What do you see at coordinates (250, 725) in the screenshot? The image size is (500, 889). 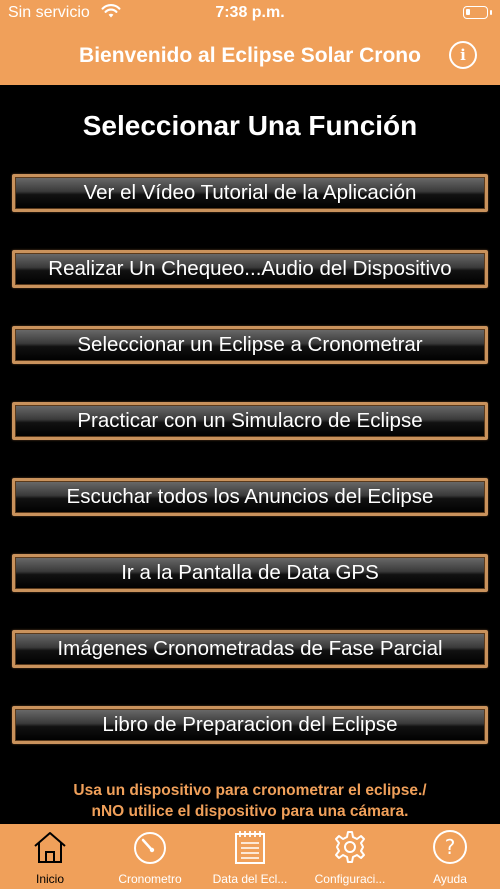 I see `preparation-book-button: Libro de Preparacion del Eclipse` at bounding box center [250, 725].